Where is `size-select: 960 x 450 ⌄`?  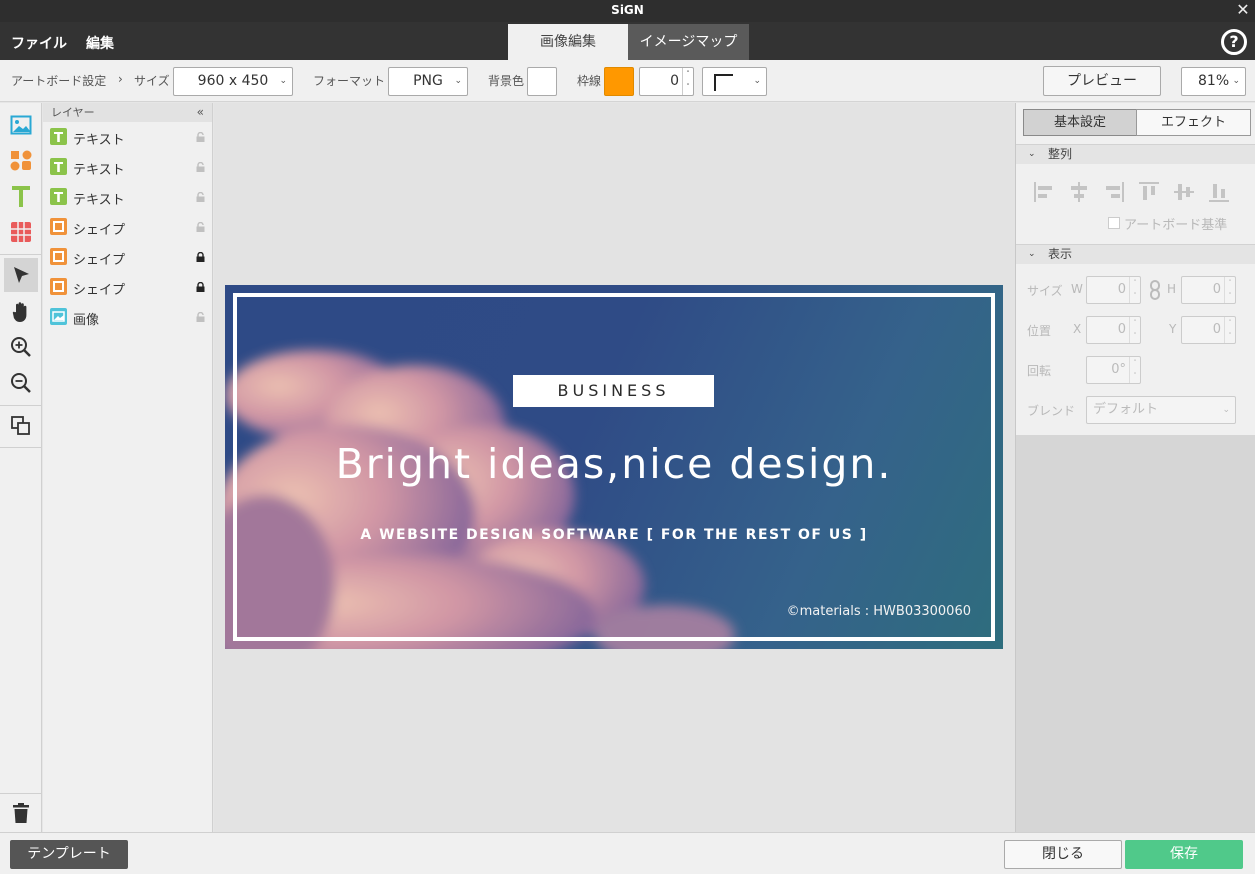 size-select: 960 x 450 ⌄ is located at coordinates (233, 81).